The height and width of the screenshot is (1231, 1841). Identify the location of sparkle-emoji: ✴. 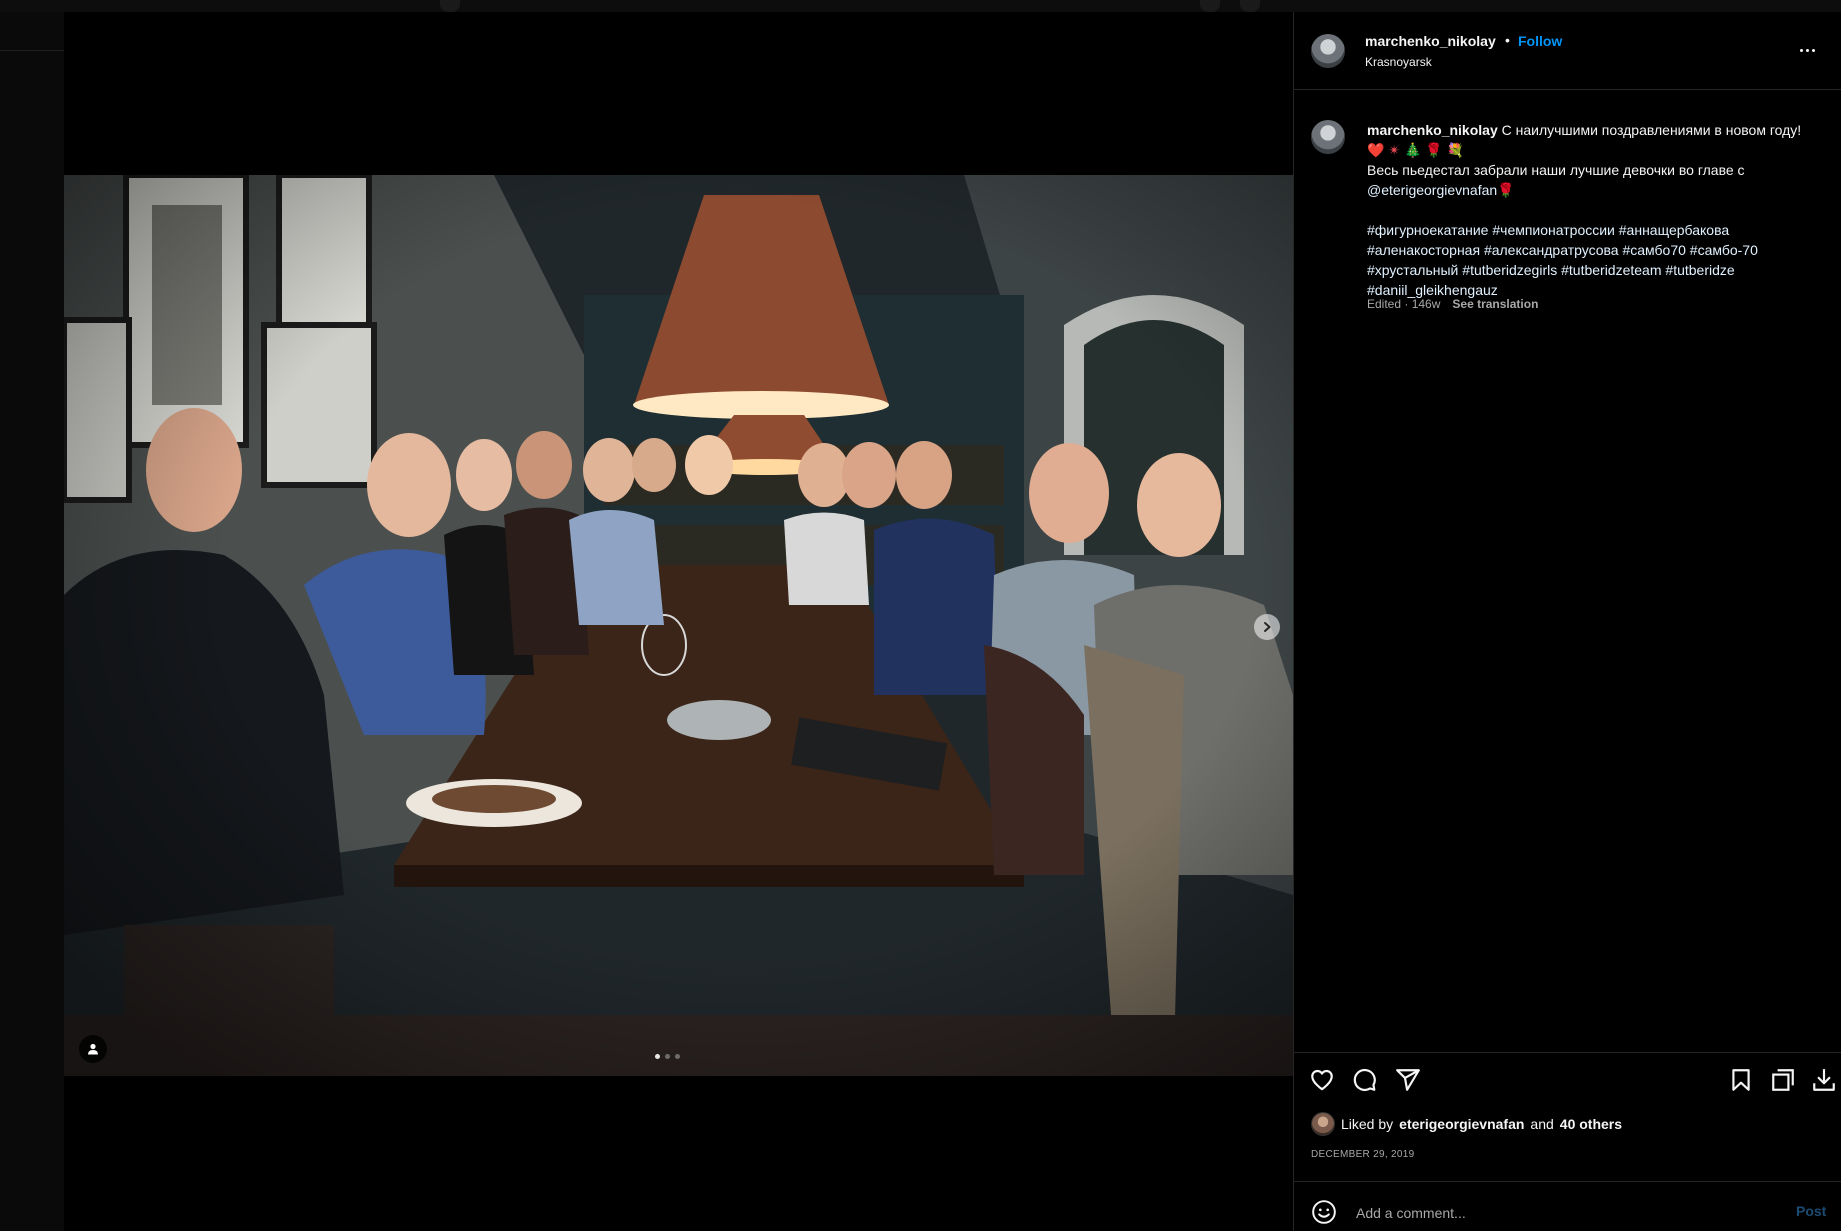
(1394, 150).